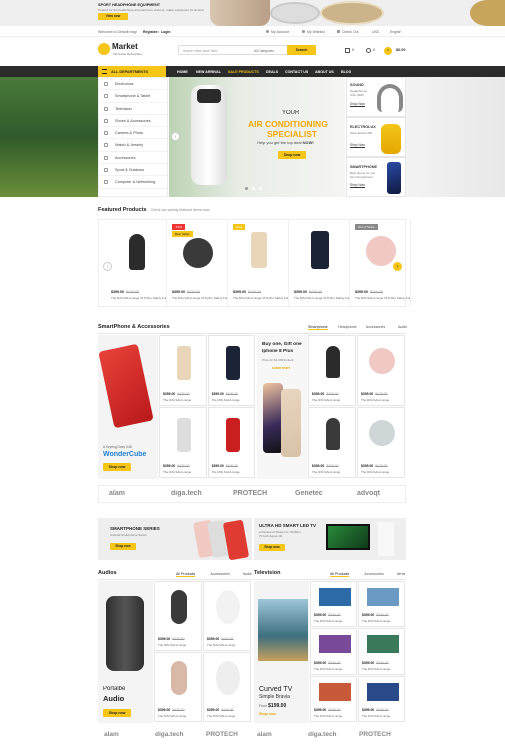 The height and width of the screenshot is (749, 505). Describe the element at coordinates (375, 32) in the screenshot. I see `currency-select: USD` at that location.